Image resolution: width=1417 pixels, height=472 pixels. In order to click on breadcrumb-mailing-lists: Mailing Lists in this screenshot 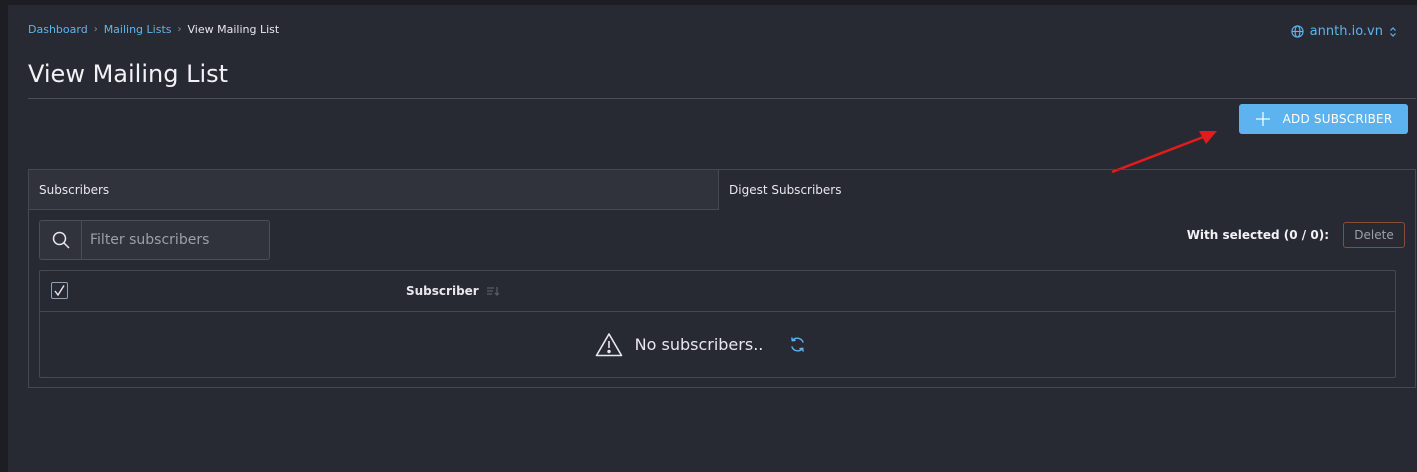, I will do `click(138, 29)`.